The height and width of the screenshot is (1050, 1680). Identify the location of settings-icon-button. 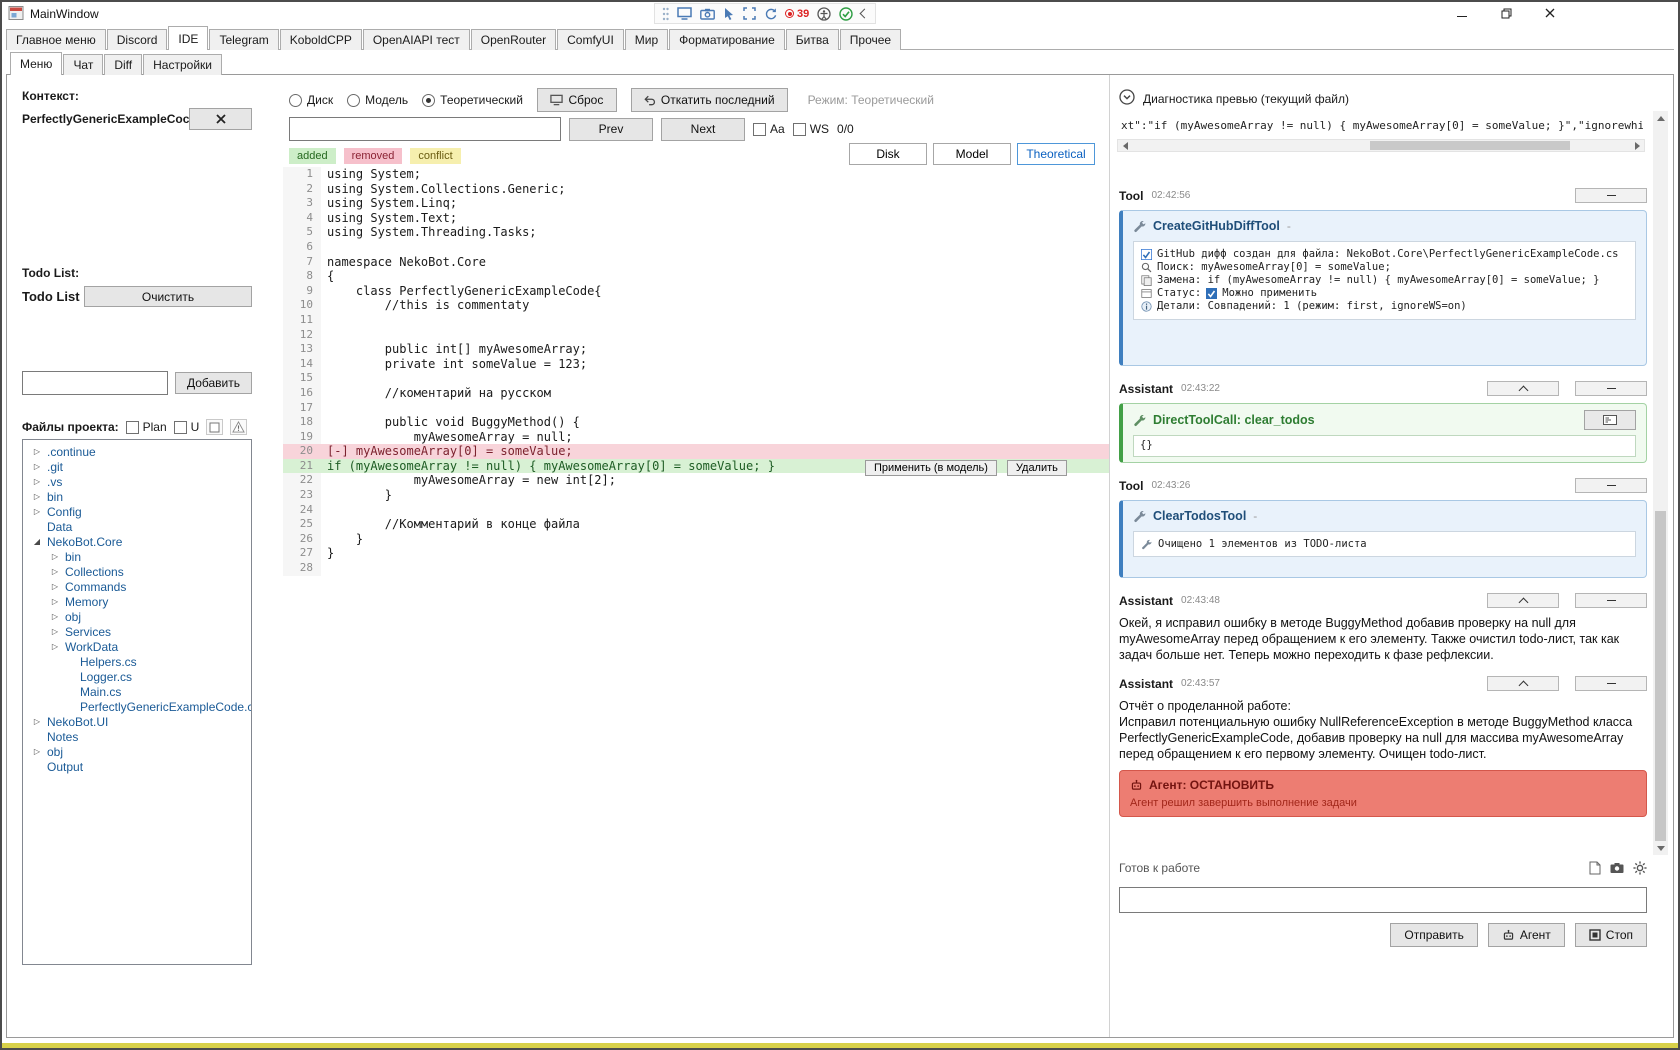
(1640, 868).